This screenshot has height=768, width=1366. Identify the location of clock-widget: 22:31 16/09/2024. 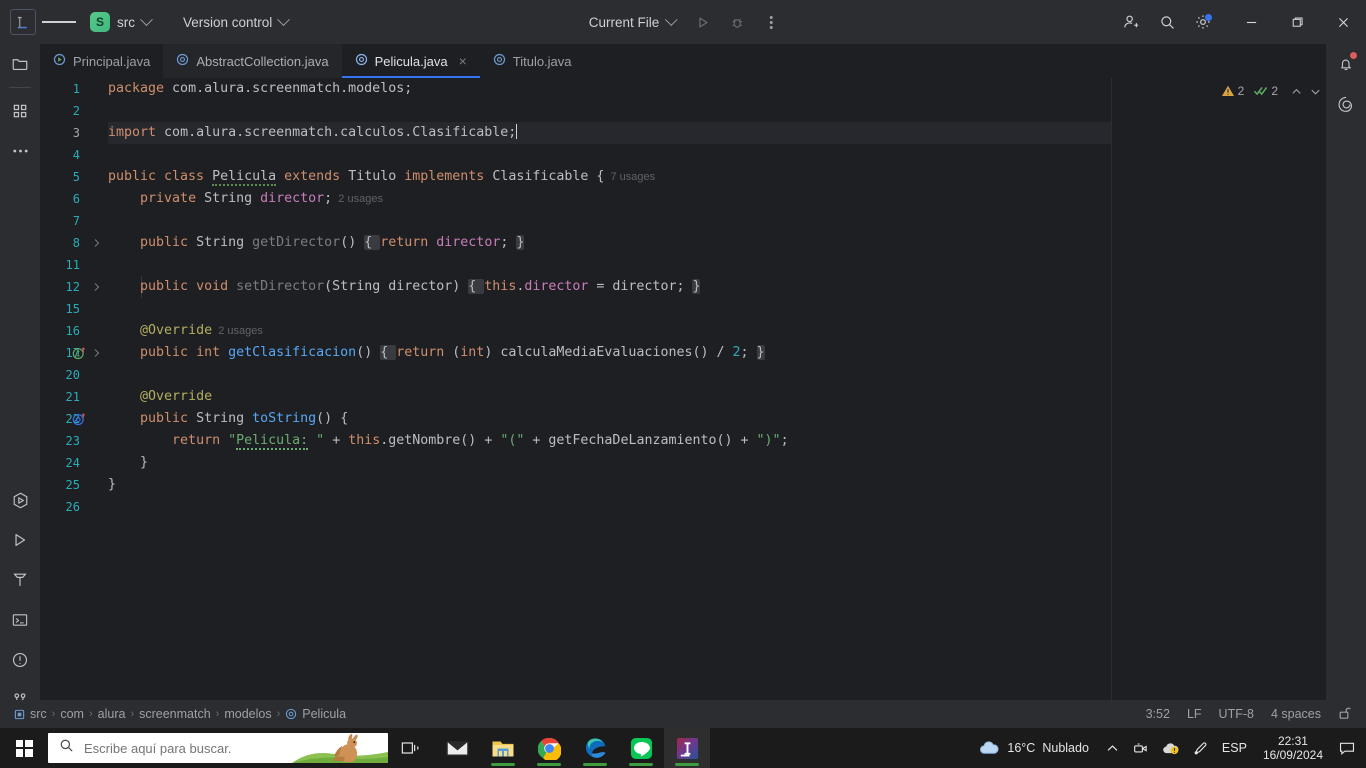
(1293, 748).